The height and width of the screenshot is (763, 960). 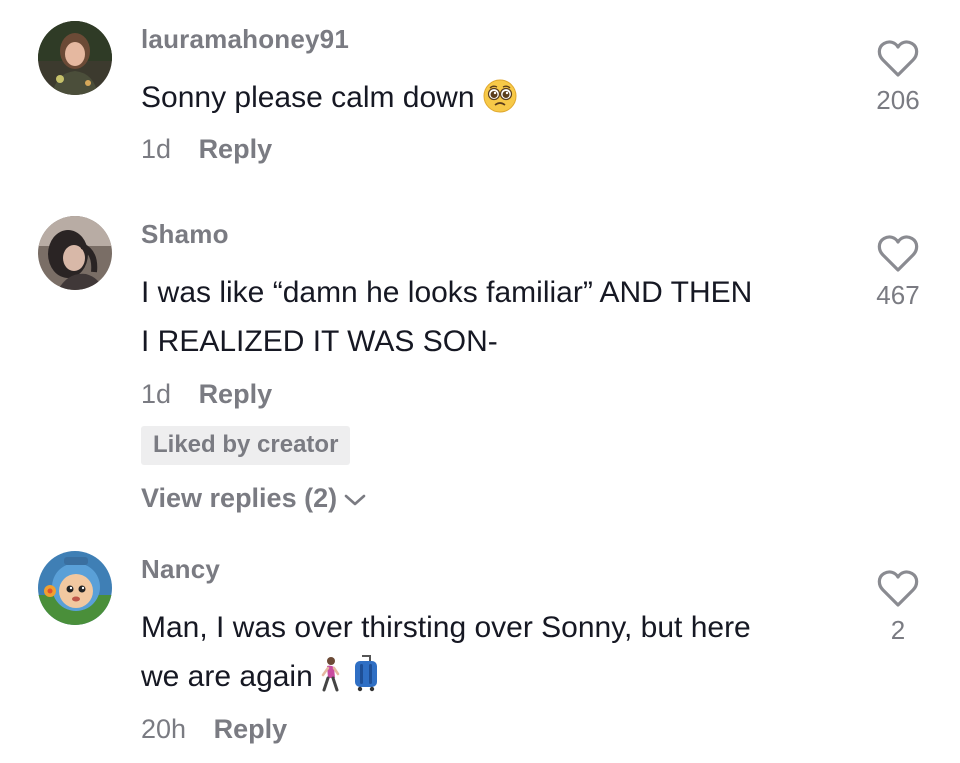 I want to click on like-control: 206, so click(x=898, y=78).